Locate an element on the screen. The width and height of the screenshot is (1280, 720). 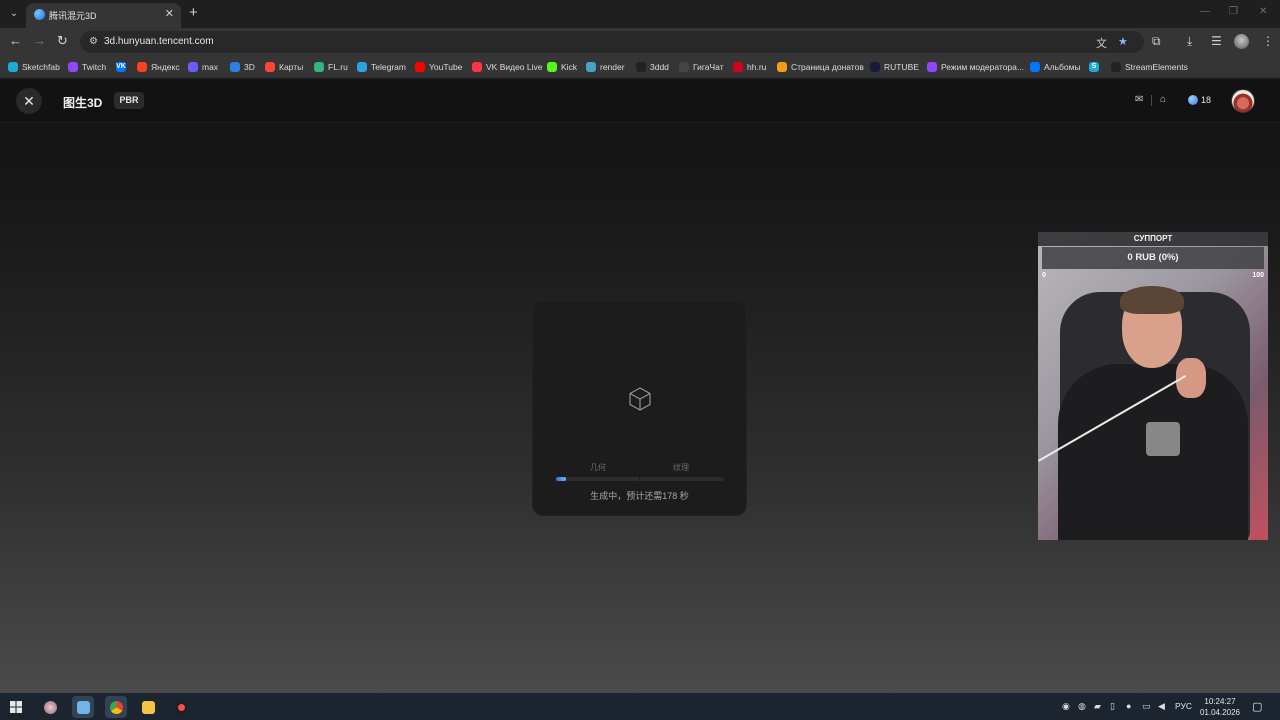
tray-device-icon: ▯ is located at coordinates (1112, 706).